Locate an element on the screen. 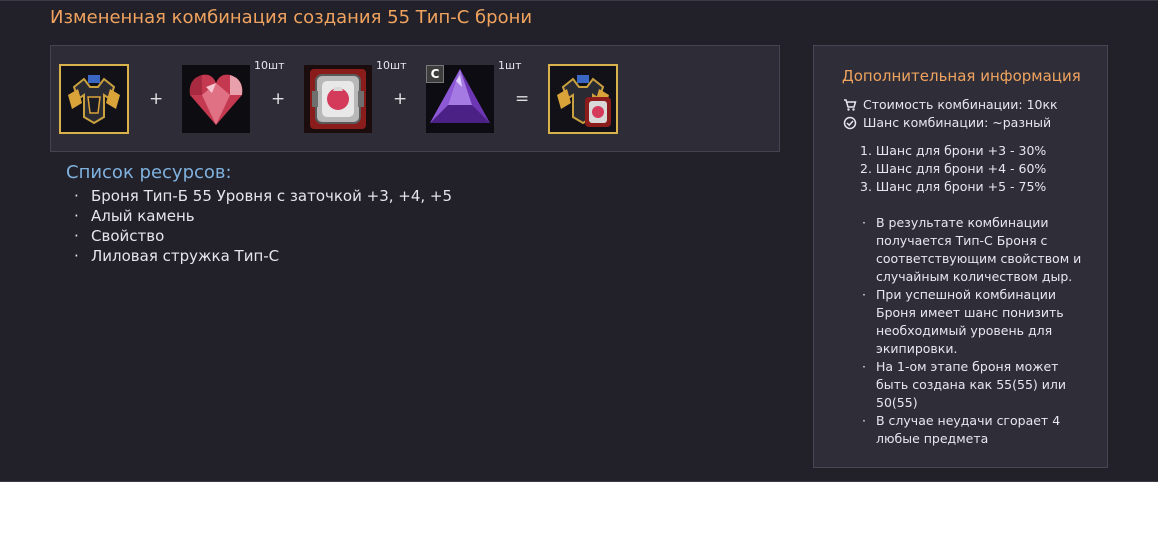  resource-item: Алый камень is located at coordinates (263, 216).